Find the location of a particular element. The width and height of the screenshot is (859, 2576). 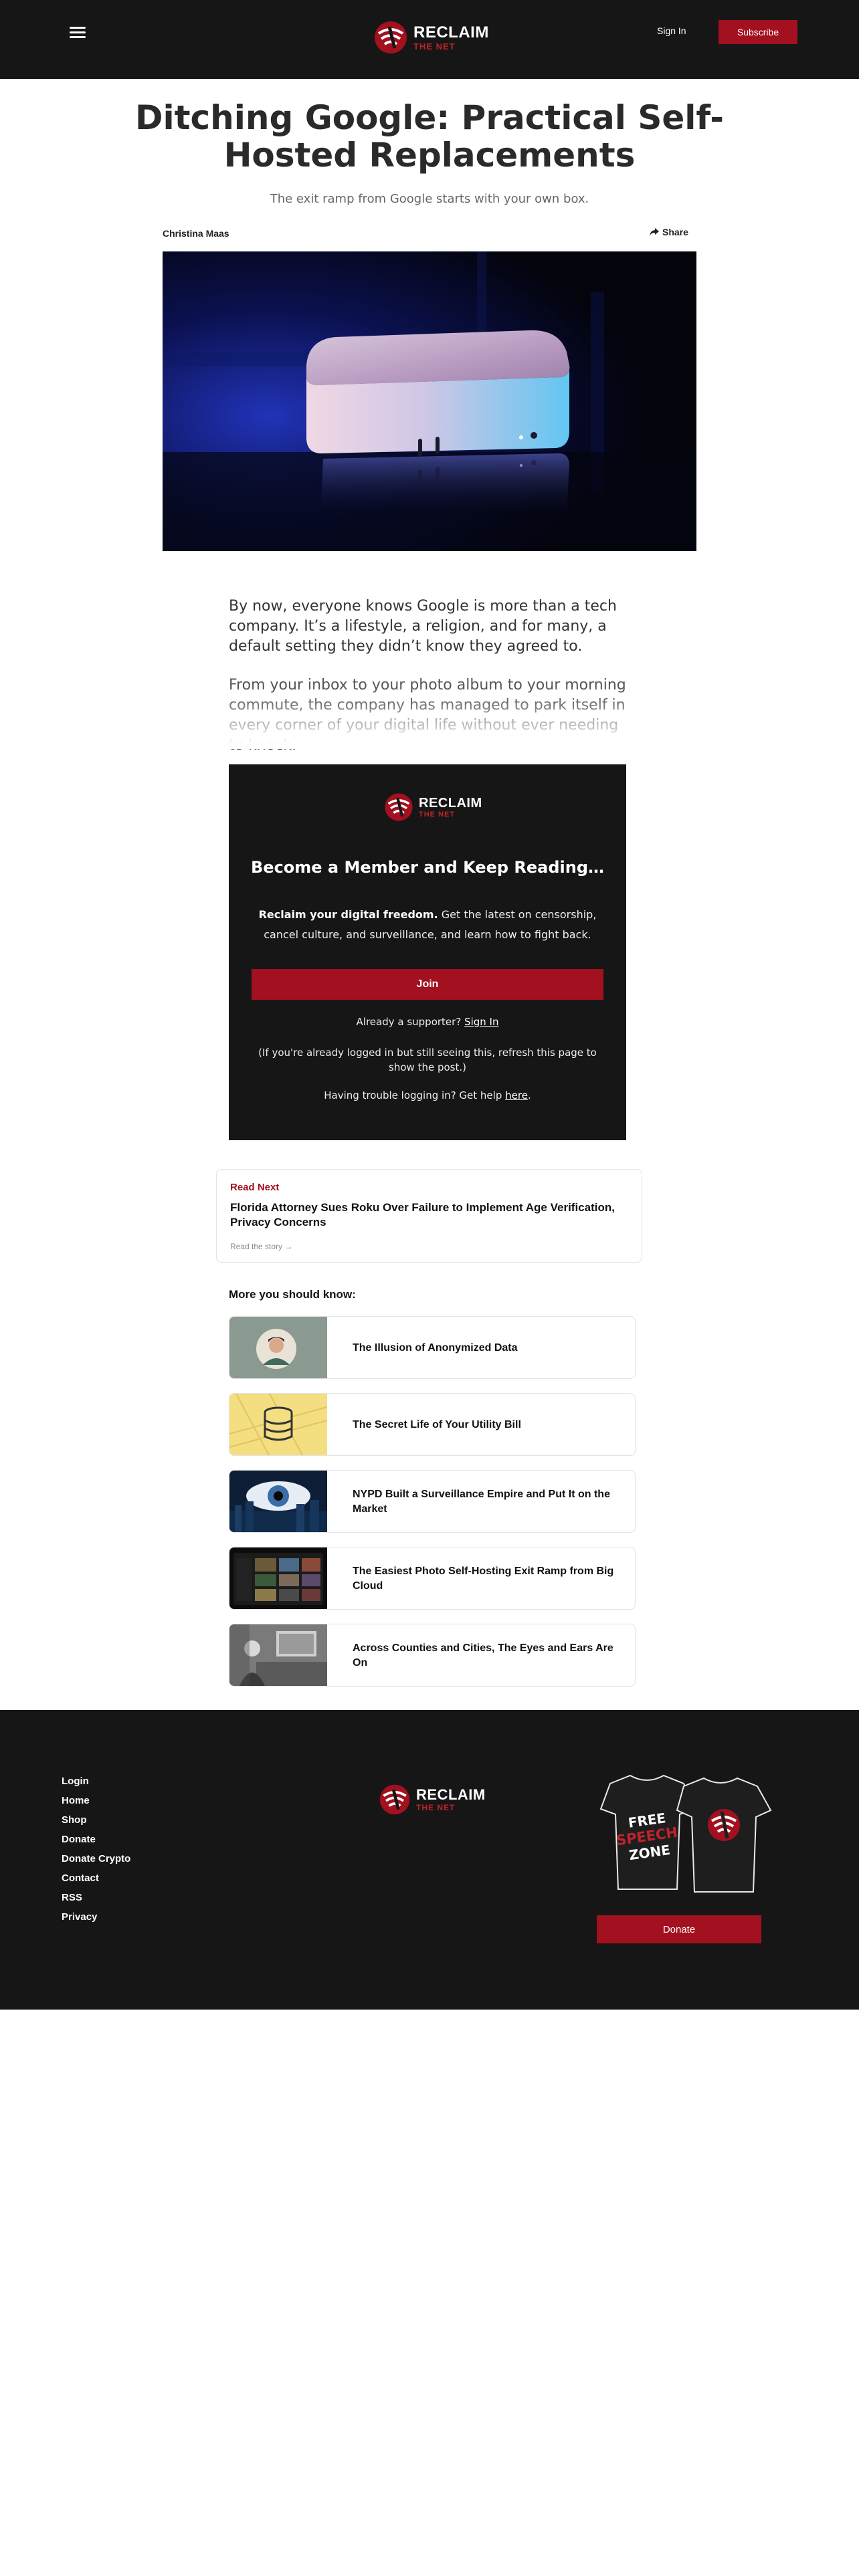

share-button: Share is located at coordinates (668, 232).